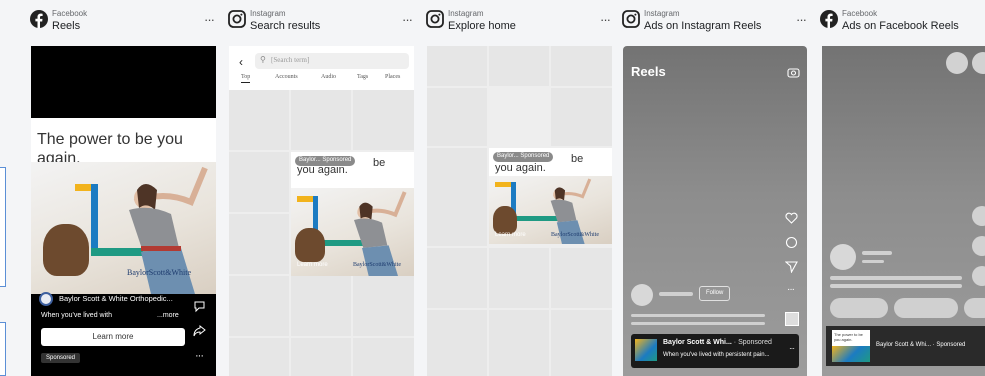 The height and width of the screenshot is (376, 985). Describe the element at coordinates (792, 319) in the screenshot. I see `audio-thumbnail` at that location.